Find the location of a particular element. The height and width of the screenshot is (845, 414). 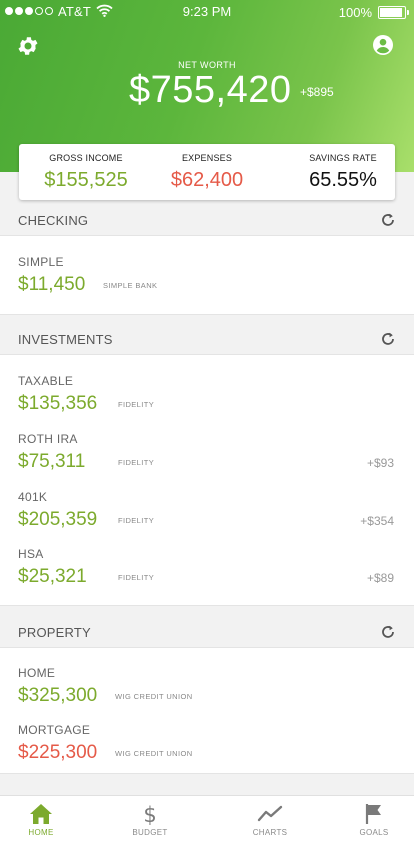

tab-charts: CHARTS is located at coordinates (270, 820).